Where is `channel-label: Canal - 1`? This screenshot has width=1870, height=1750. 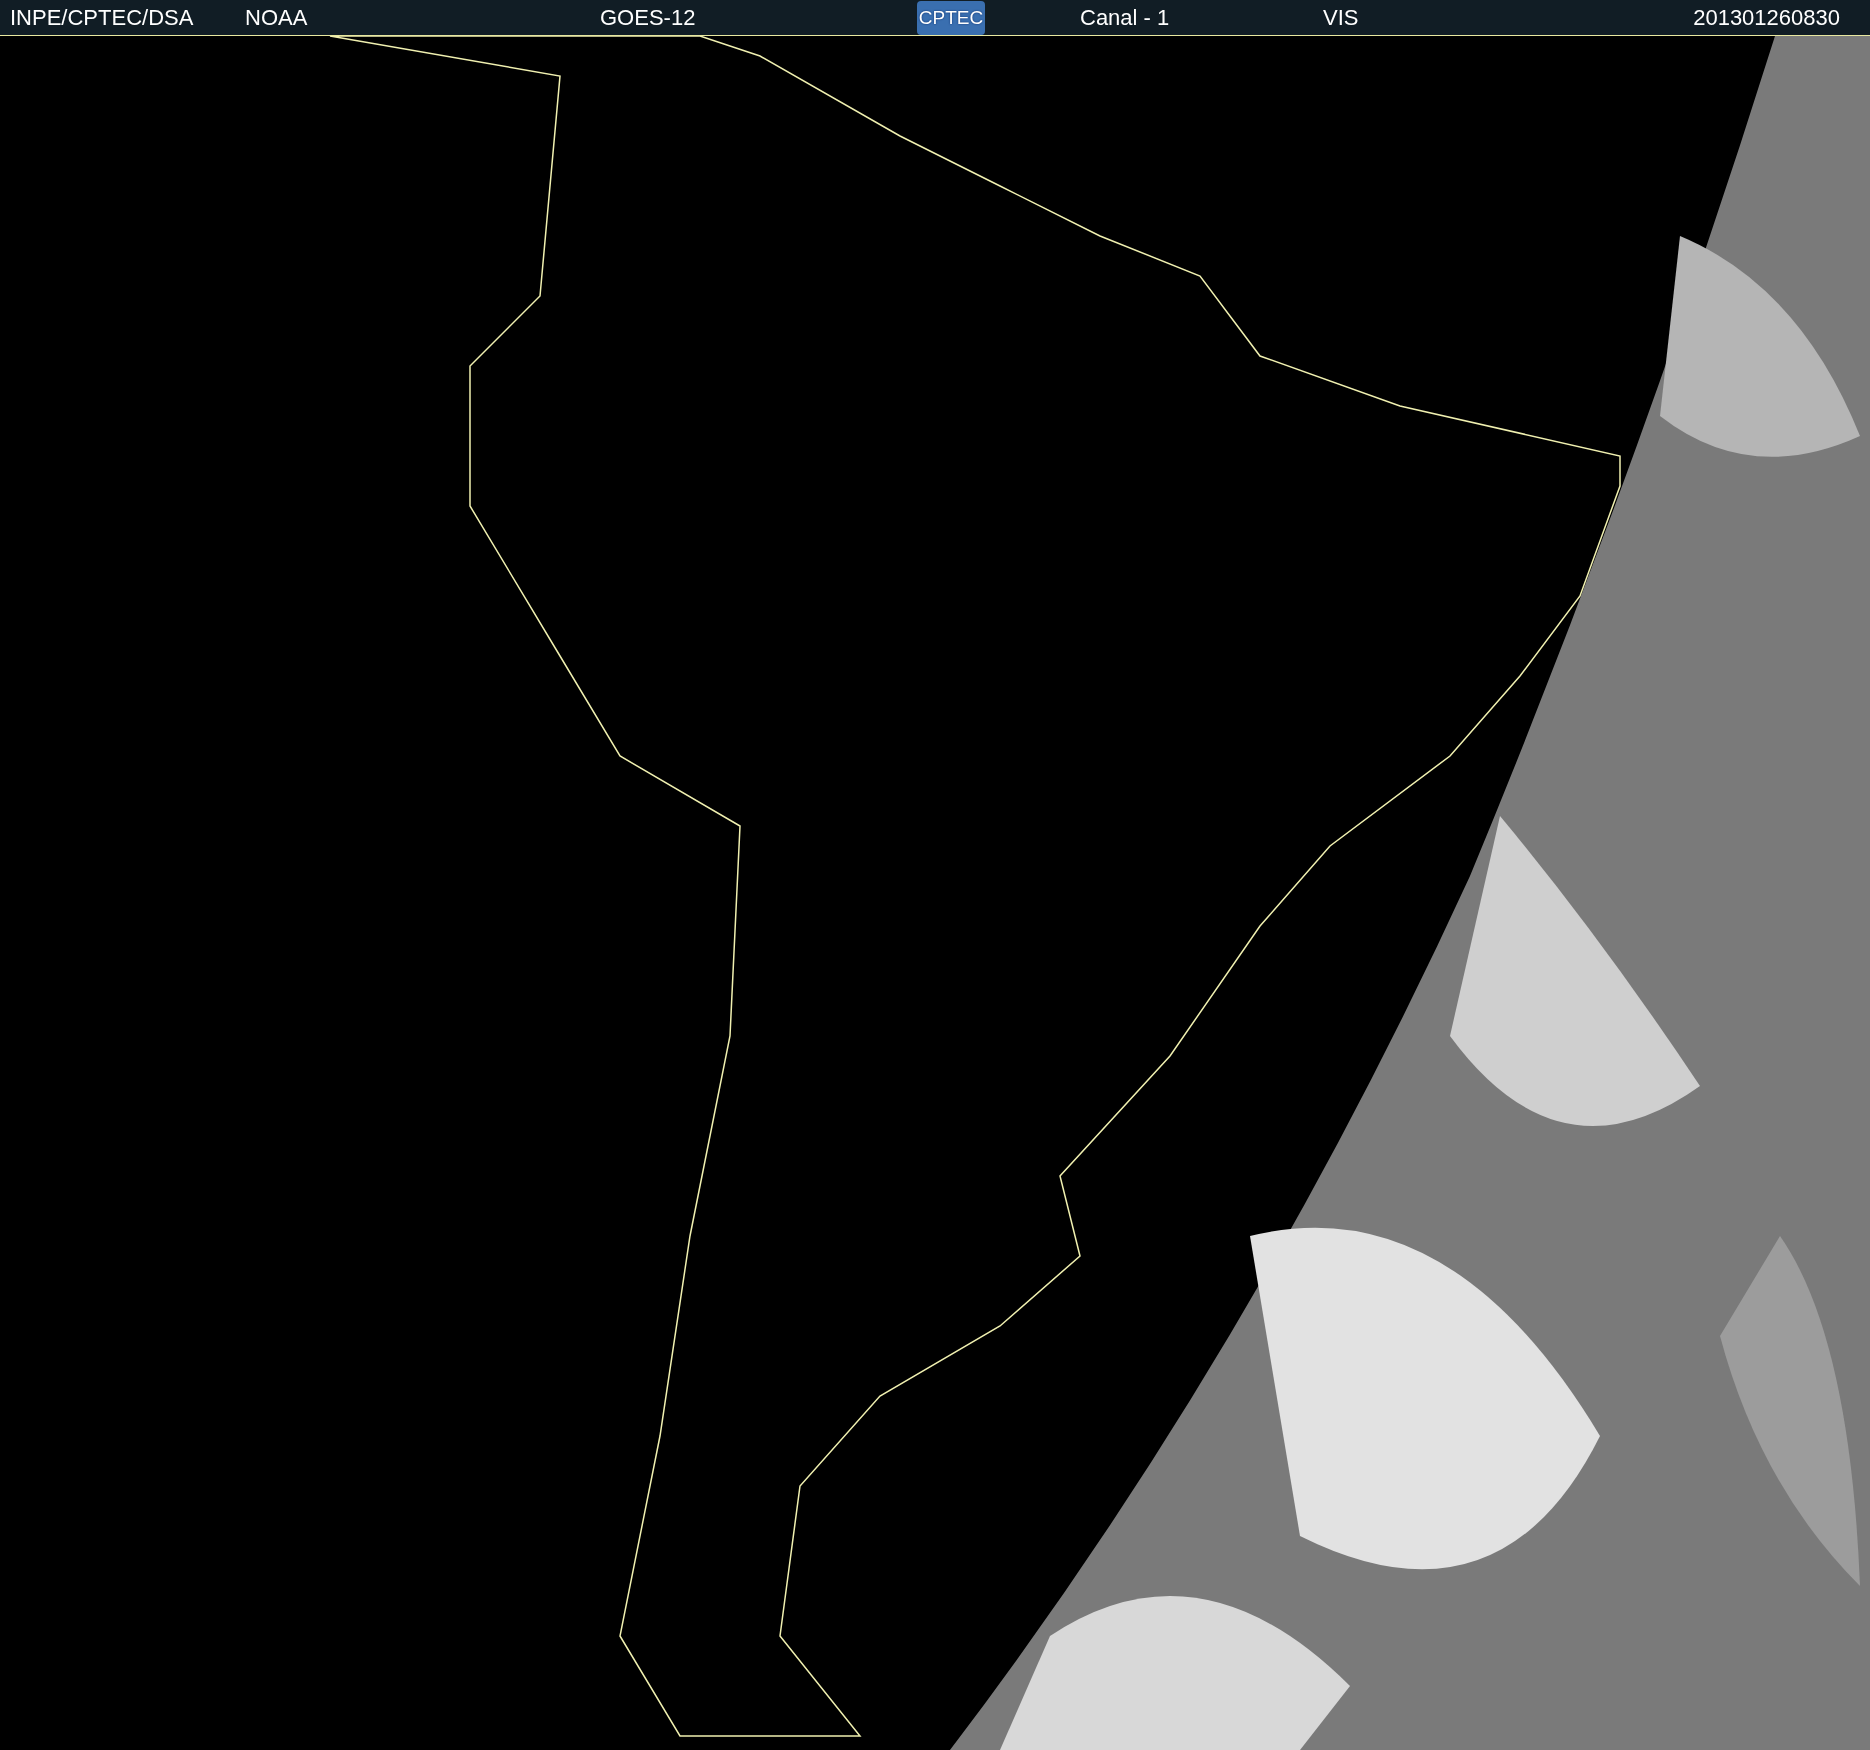 channel-label: Canal - 1 is located at coordinates (1125, 17).